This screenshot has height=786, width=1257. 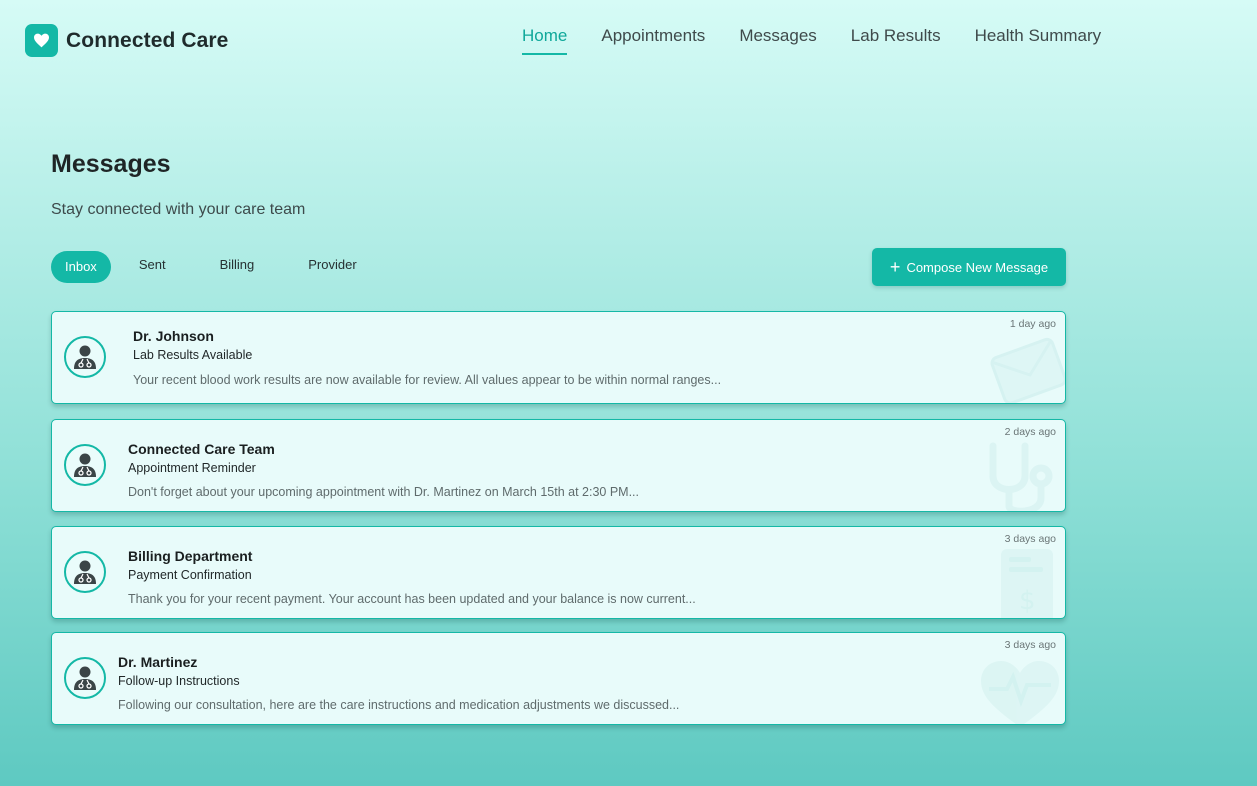 I want to click on tab-provider: Provider, so click(x=332, y=267).